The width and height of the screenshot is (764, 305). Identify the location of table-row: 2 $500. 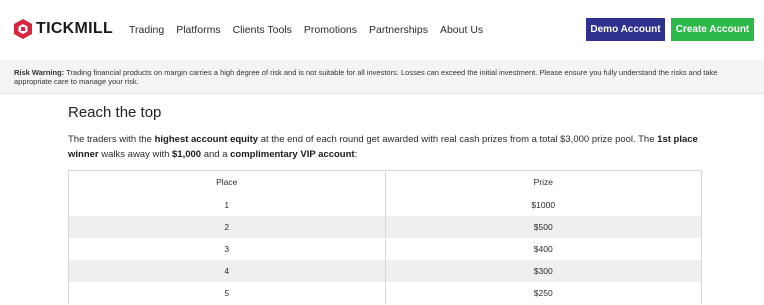
(385, 227).